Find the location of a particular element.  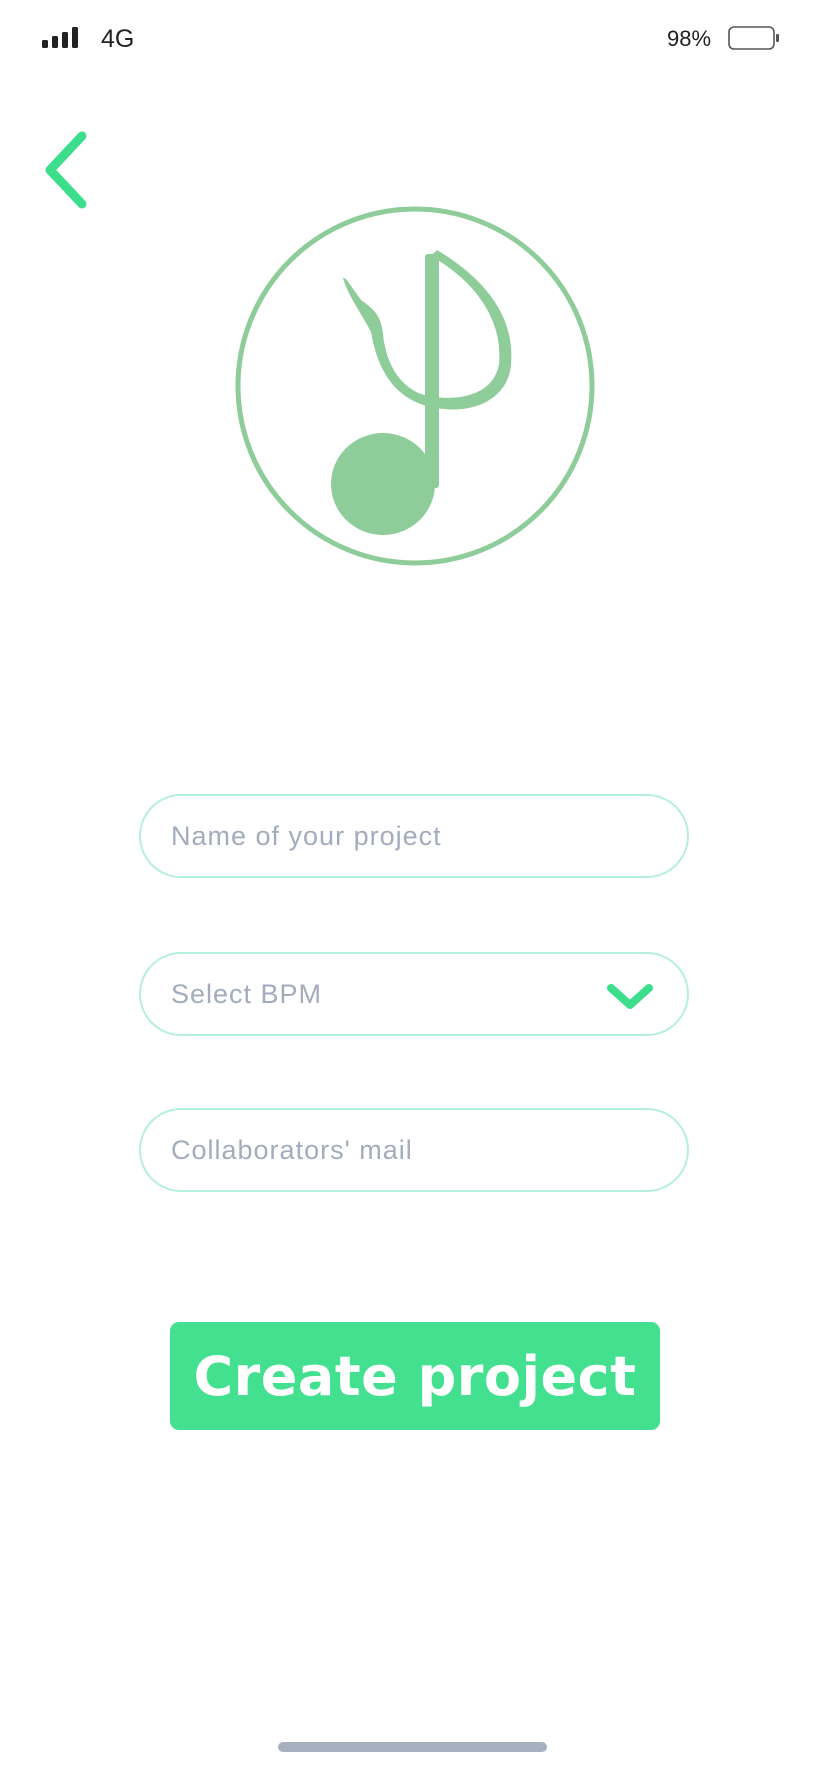

create-project-button: Create project is located at coordinates (415, 1376).